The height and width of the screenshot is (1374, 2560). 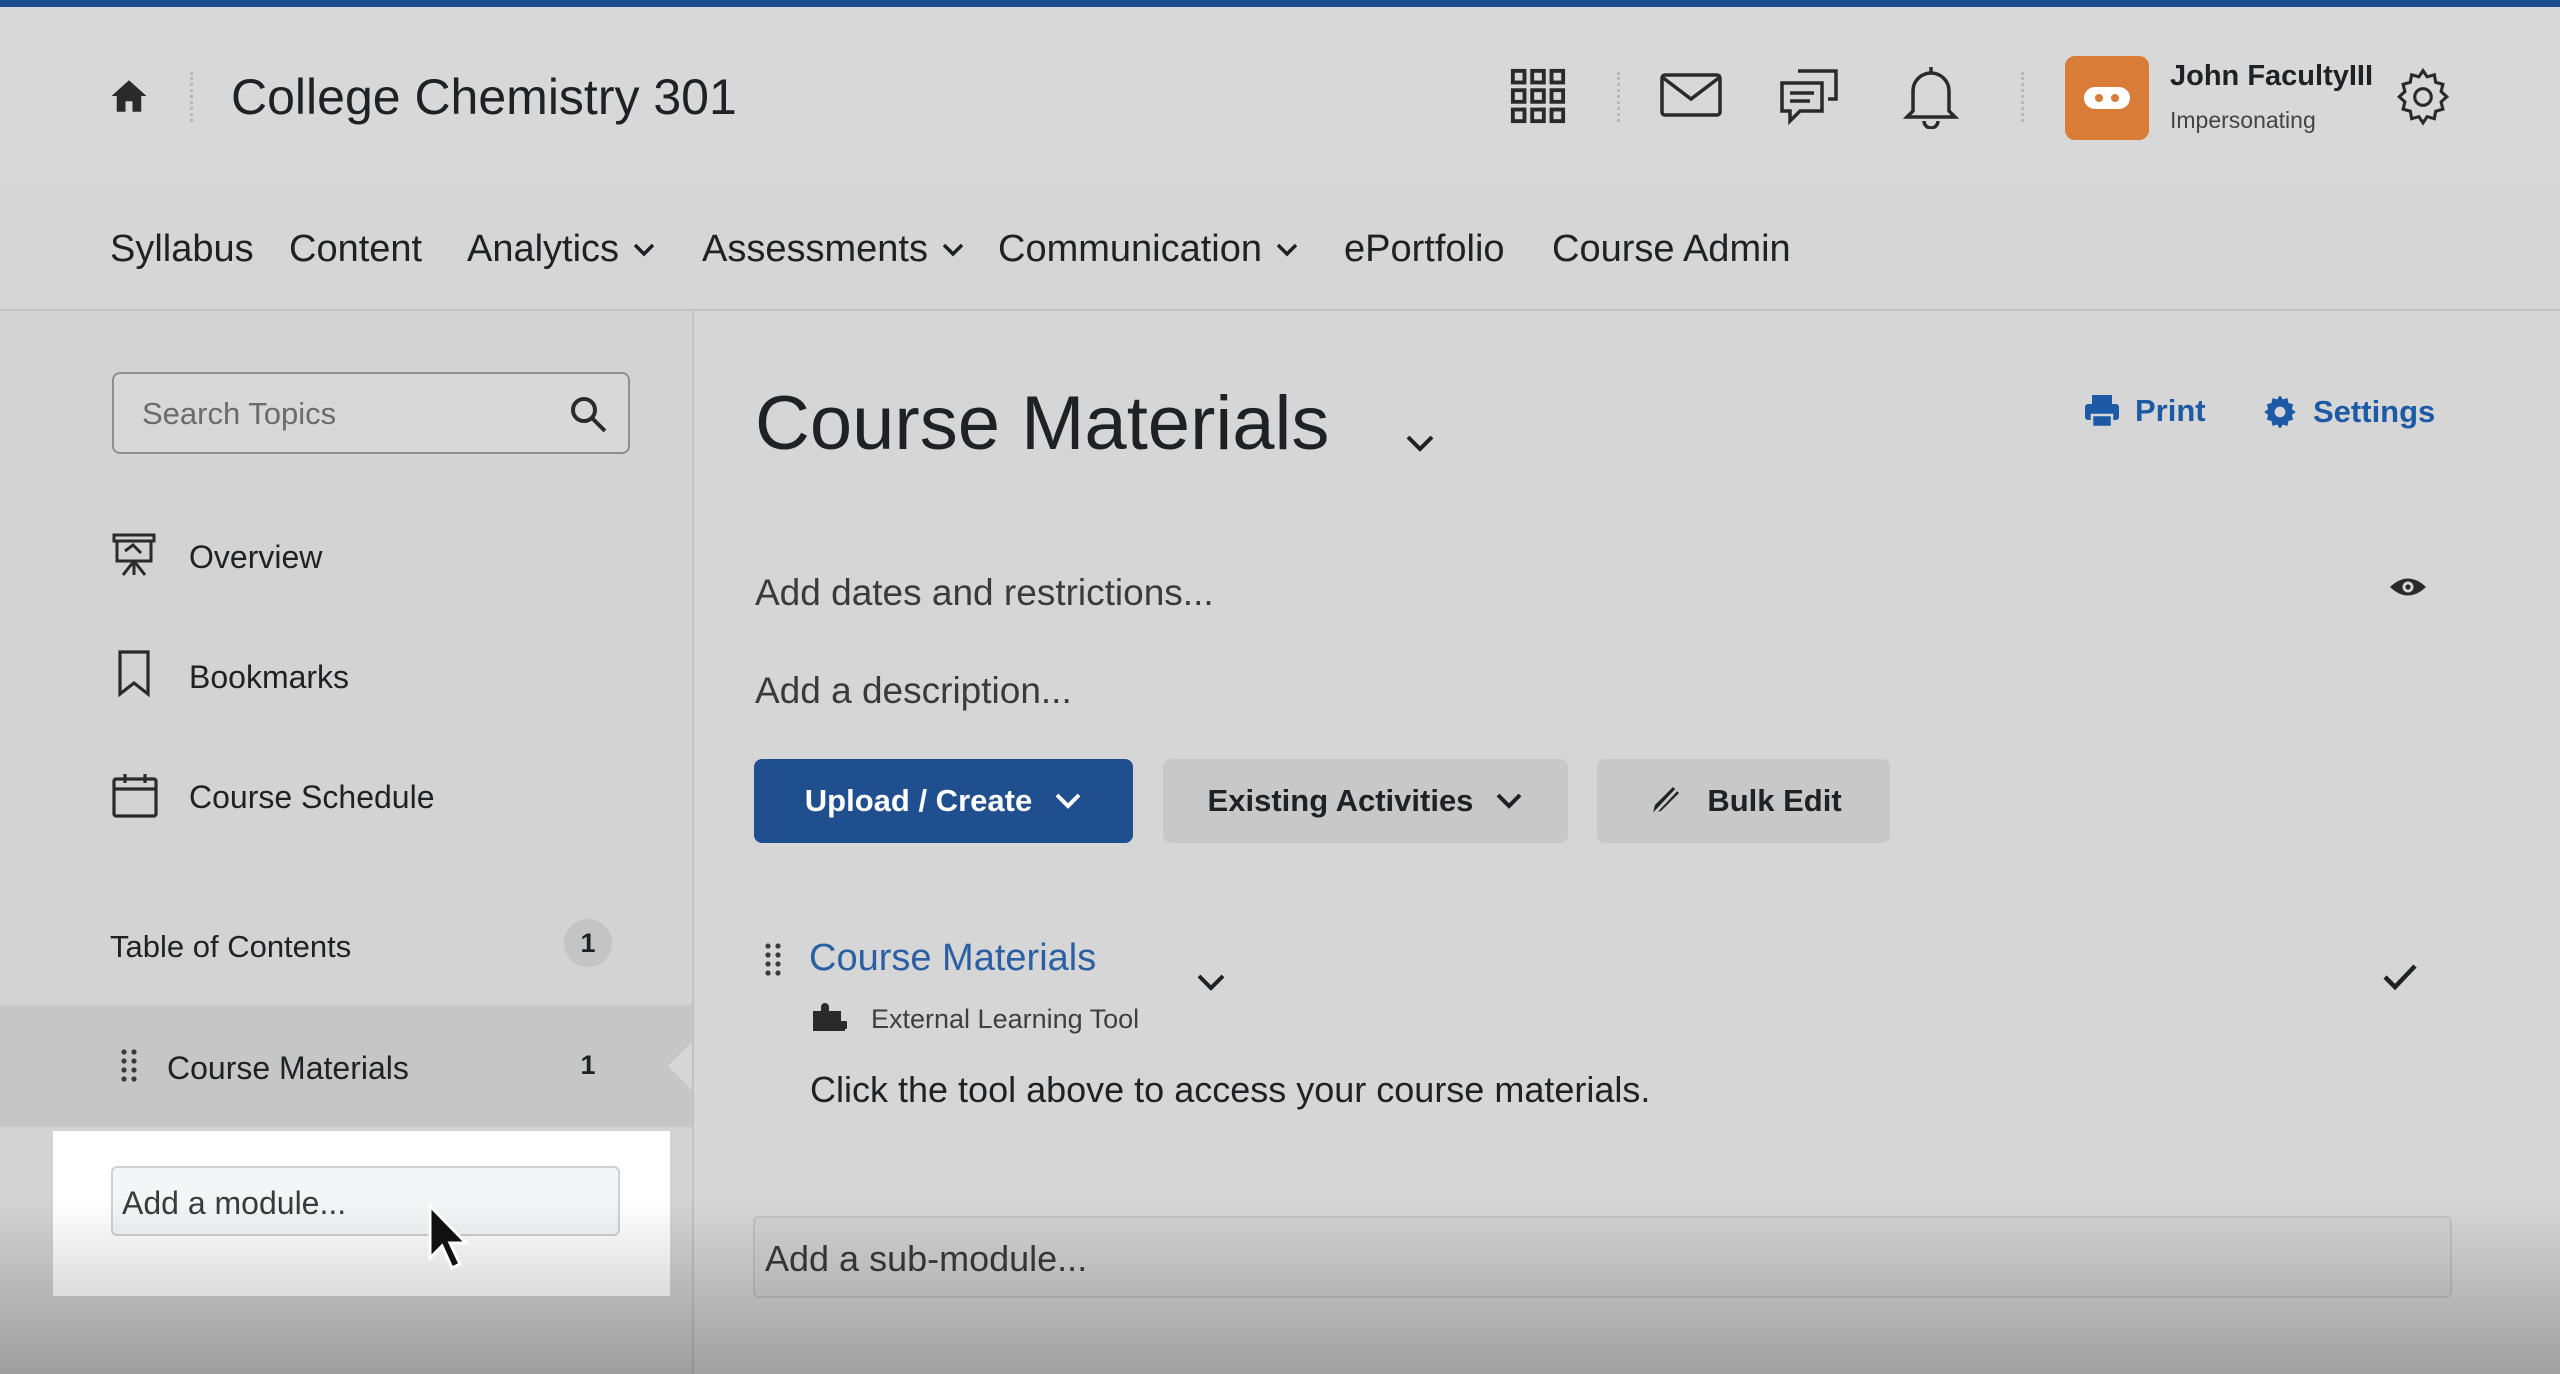 I want to click on calendar-icon, so click(x=135, y=795).